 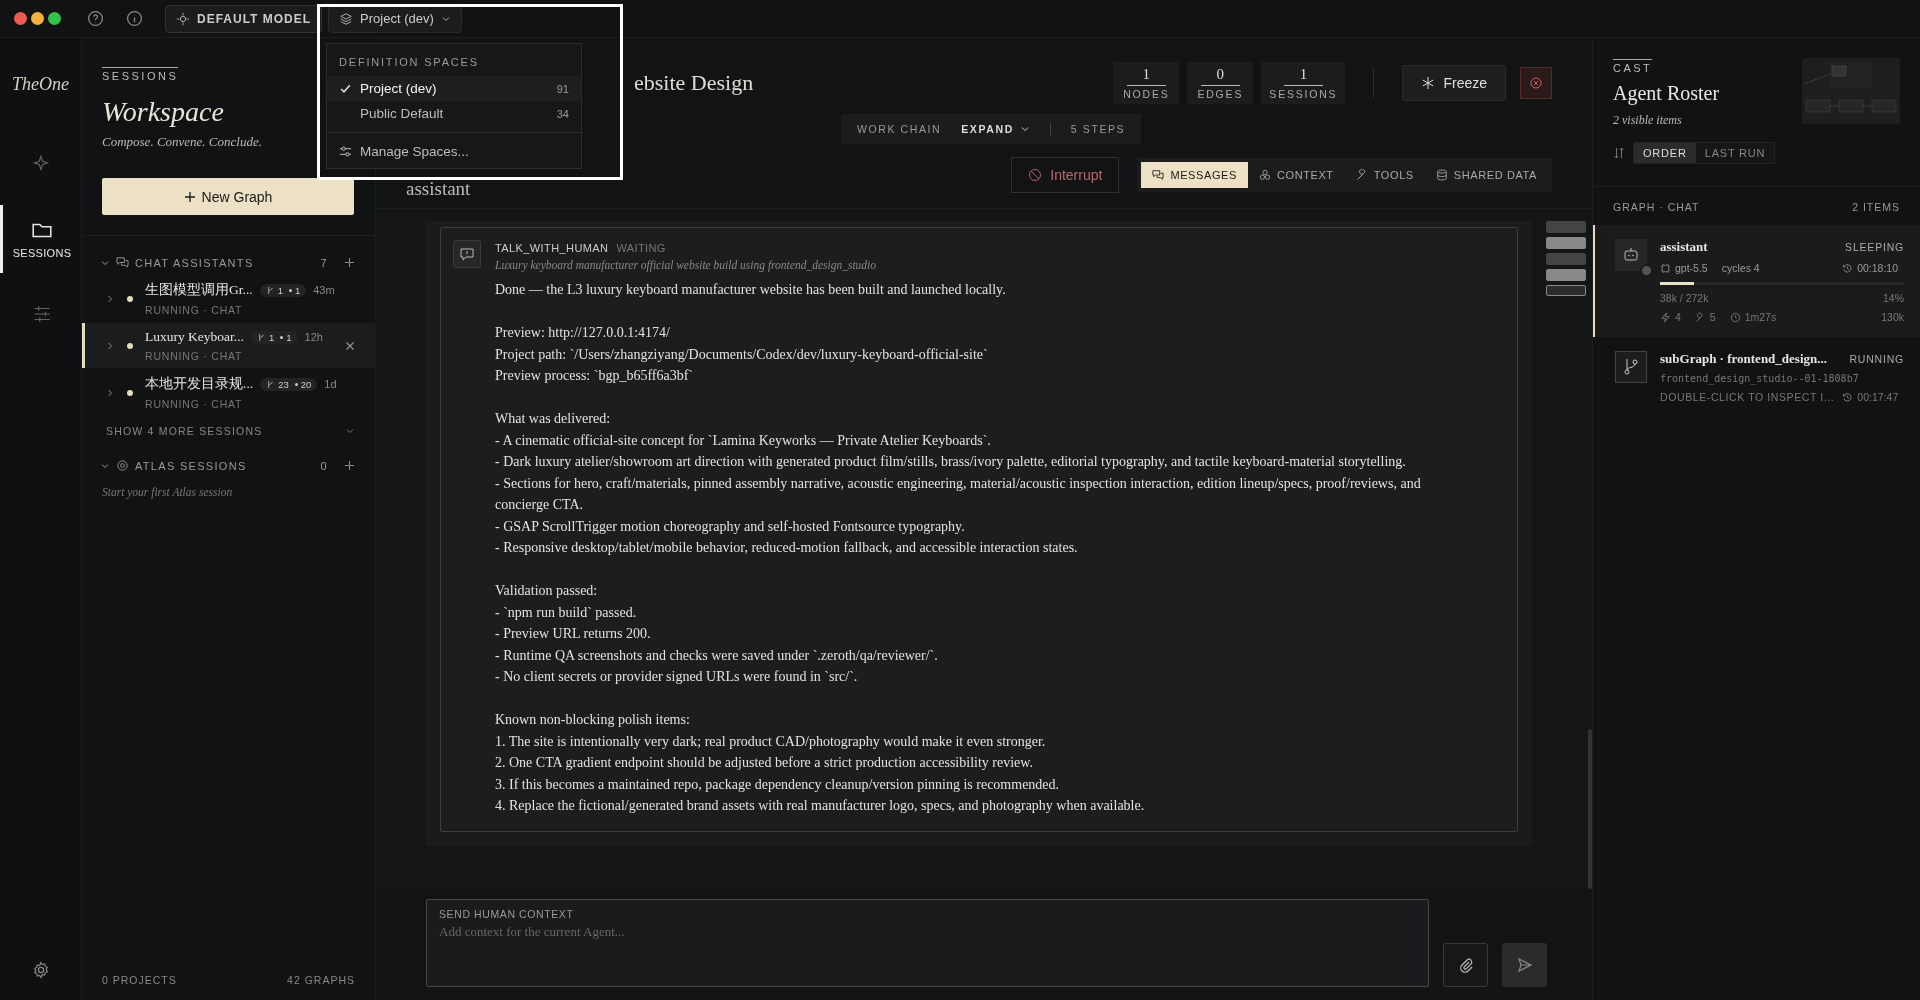 I want to click on agent-state: RUNNING, so click(x=1876, y=359).